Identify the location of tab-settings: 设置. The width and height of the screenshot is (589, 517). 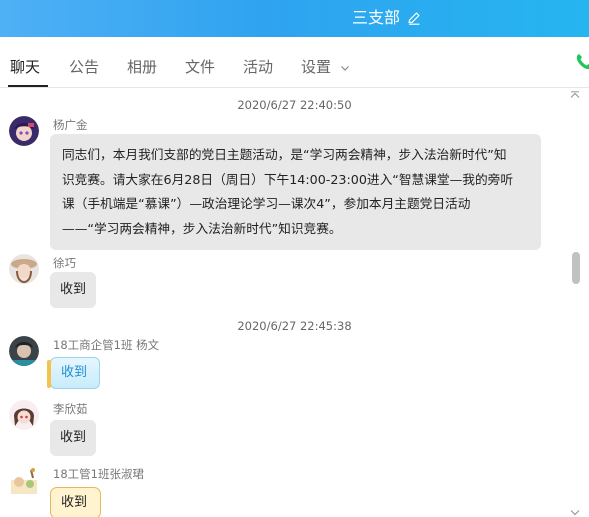
(325, 67).